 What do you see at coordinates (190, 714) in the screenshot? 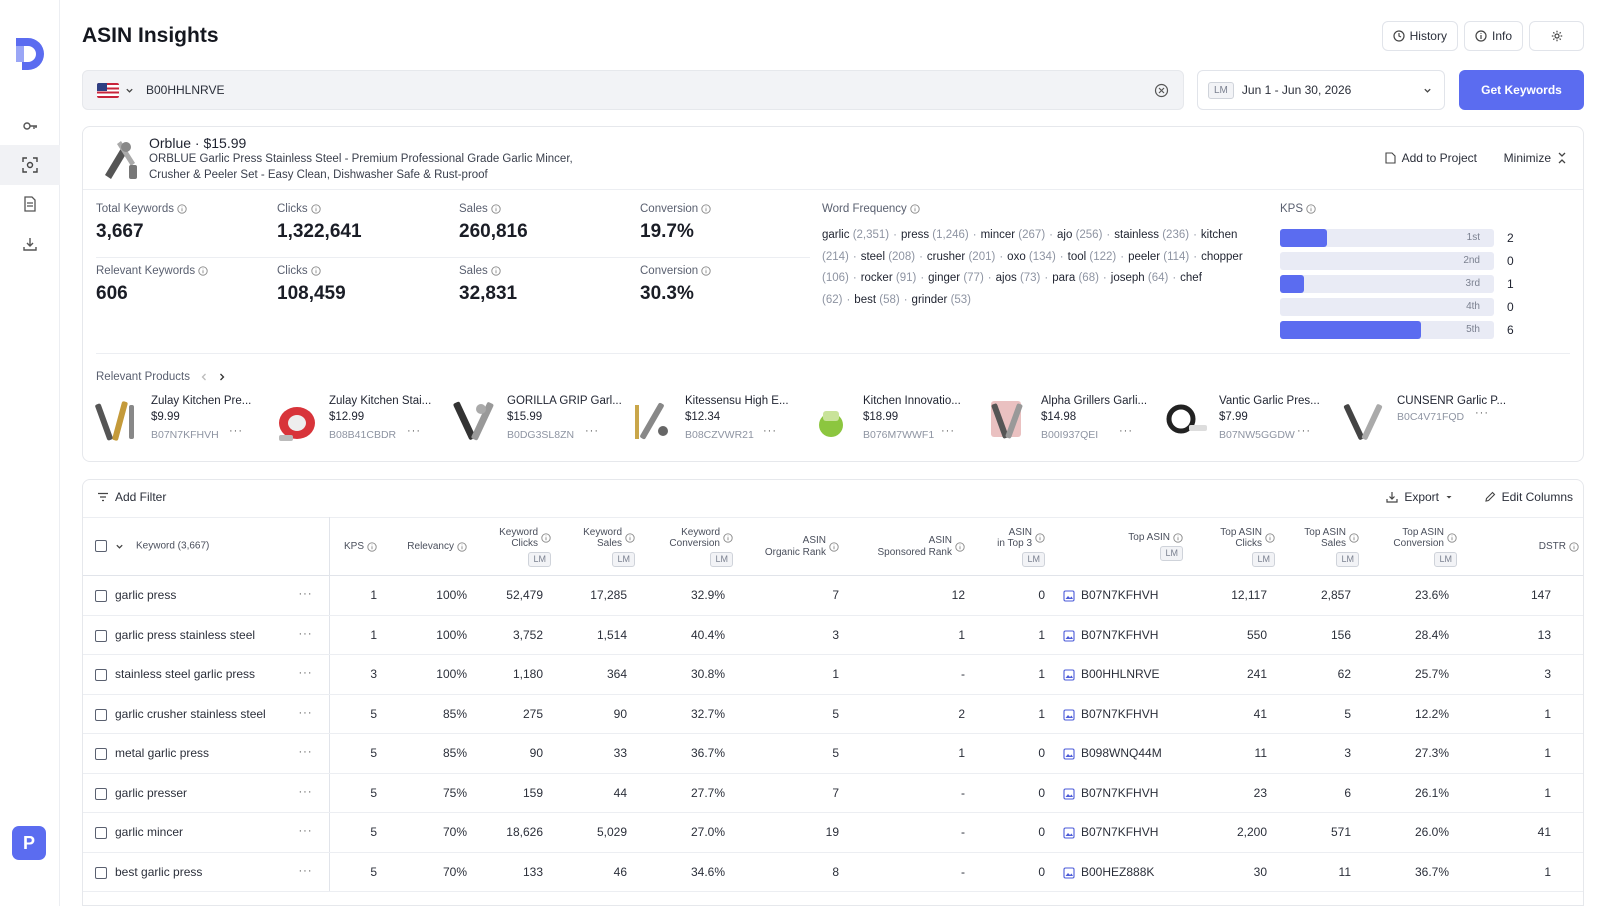
I see `keyword-text: garlic crusher stainless steel` at bounding box center [190, 714].